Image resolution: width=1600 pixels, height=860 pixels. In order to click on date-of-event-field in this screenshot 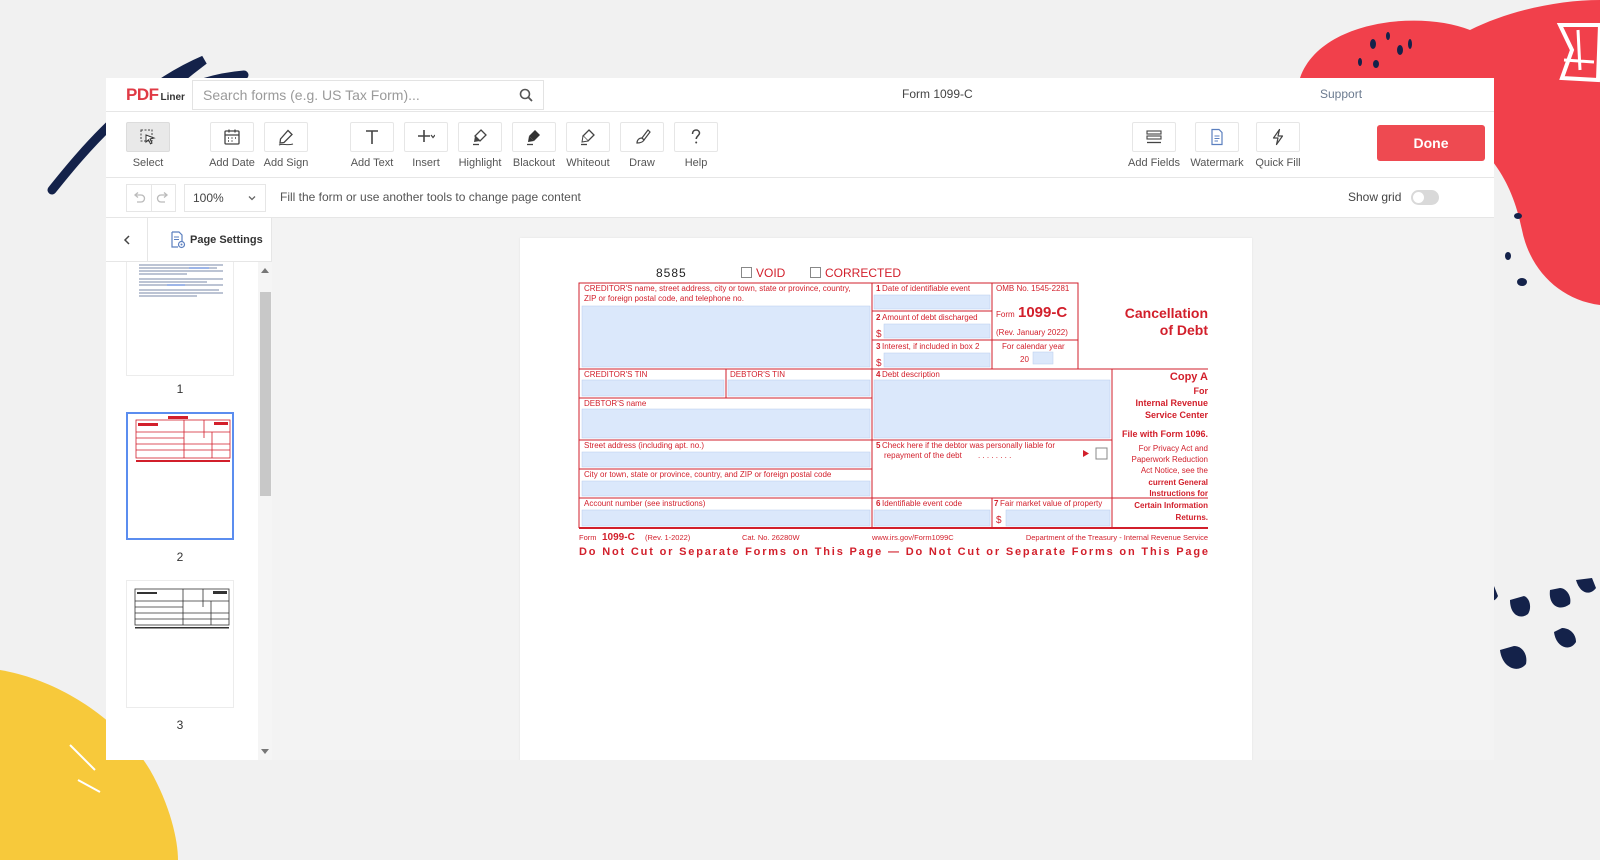, I will do `click(932, 302)`.